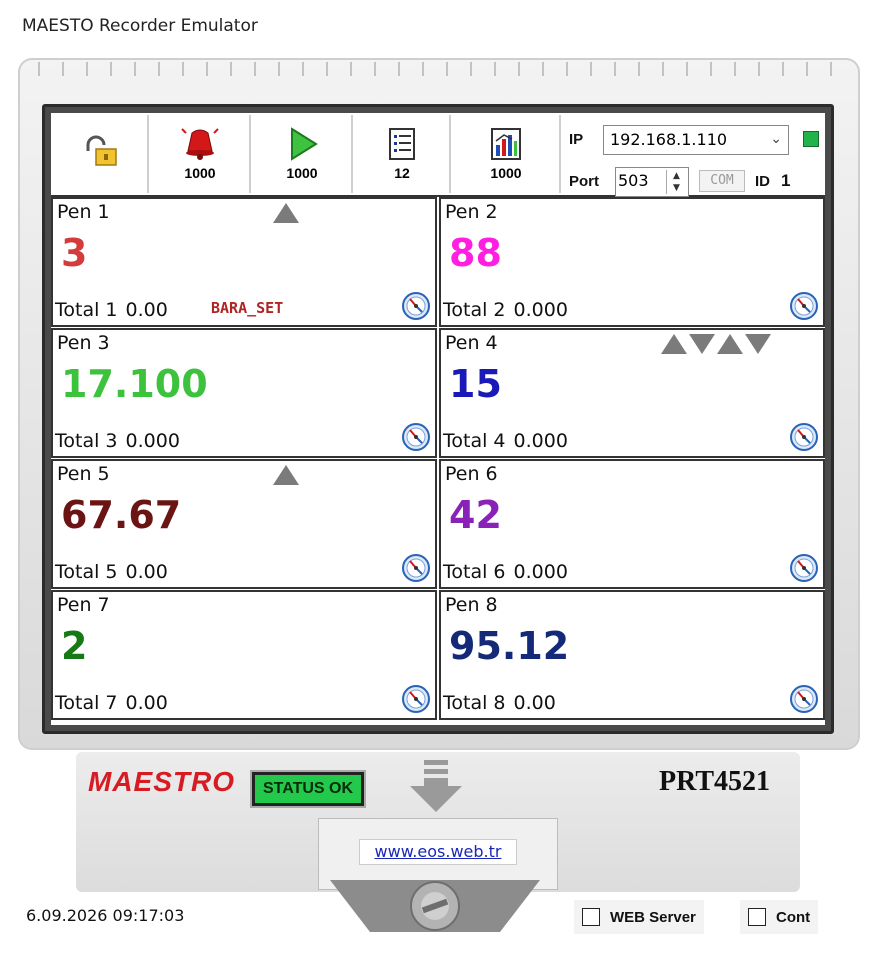 This screenshot has width=872, height=964. I want to click on ip-select: 192.168.1.110 ⌄, so click(696, 140).